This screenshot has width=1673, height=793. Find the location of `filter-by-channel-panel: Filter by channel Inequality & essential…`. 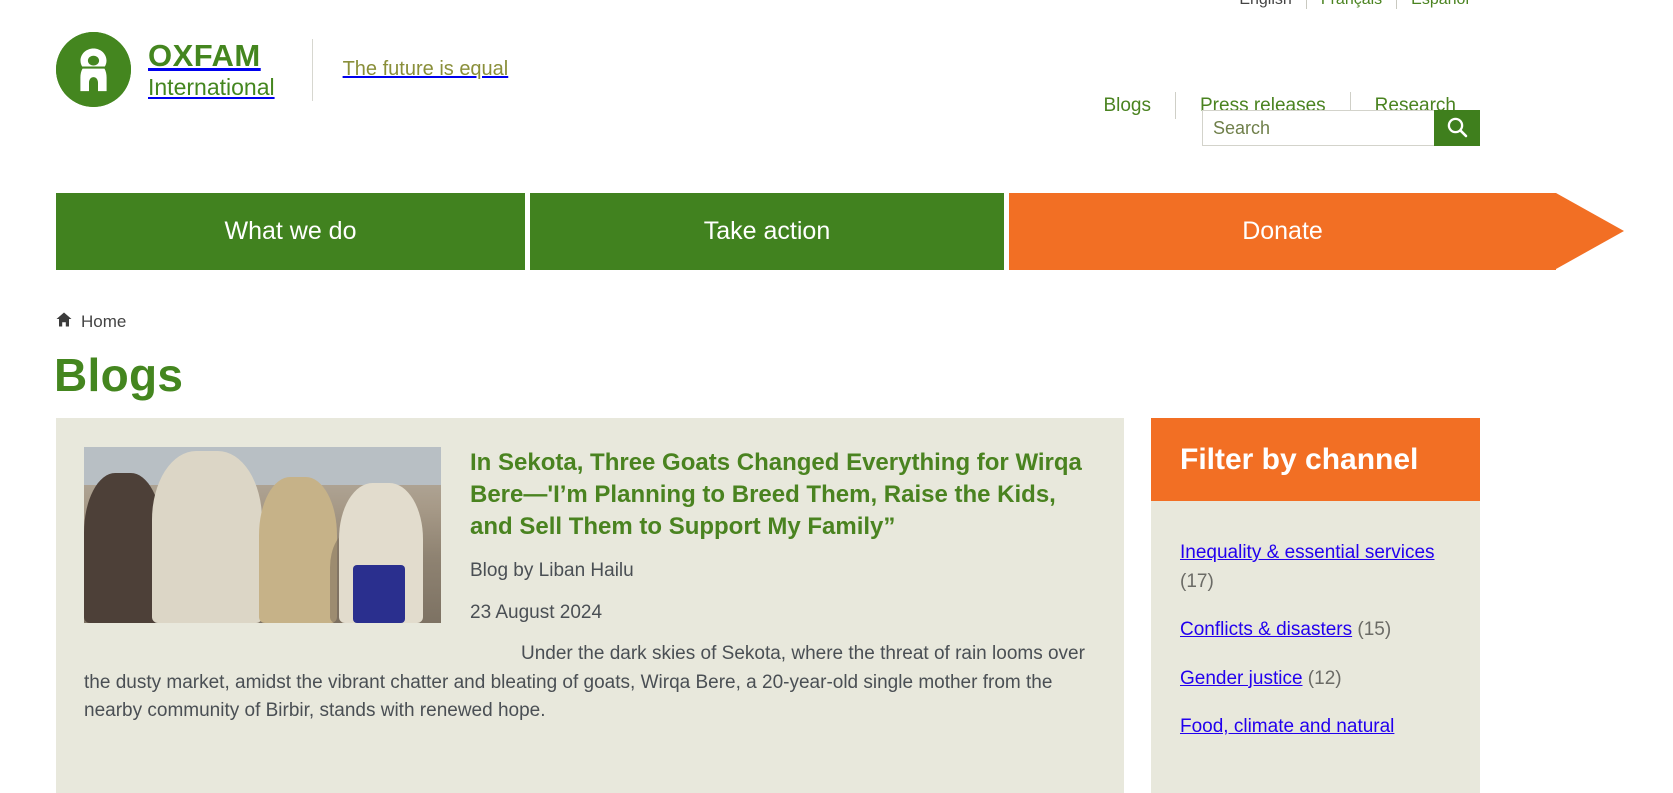

filter-by-channel-panel: Filter by channel Inequality & essential… is located at coordinates (1315, 605).